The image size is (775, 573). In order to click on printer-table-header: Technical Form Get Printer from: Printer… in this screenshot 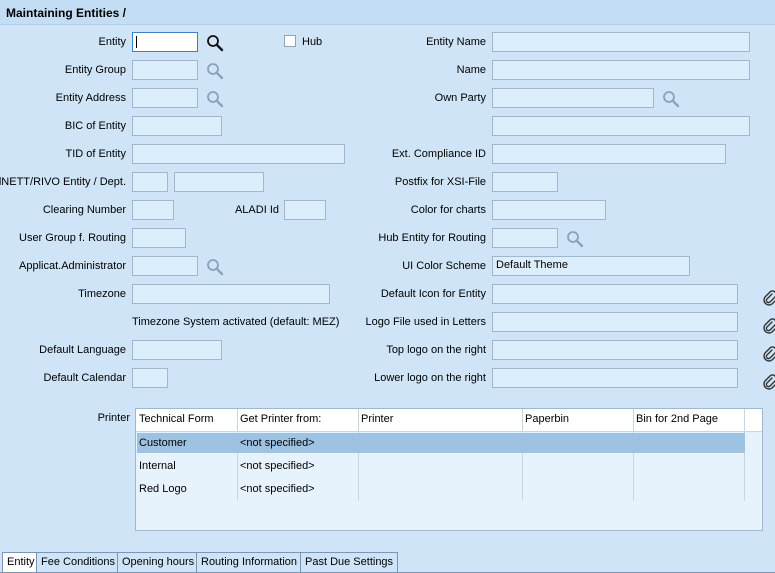, I will do `click(449, 420)`.